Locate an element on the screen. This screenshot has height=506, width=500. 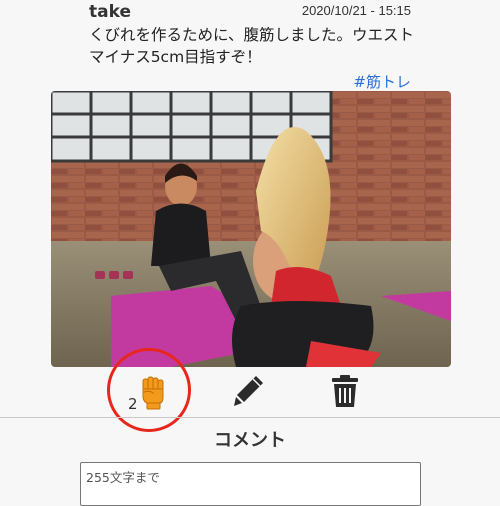
post-username: take is located at coordinates (110, 12).